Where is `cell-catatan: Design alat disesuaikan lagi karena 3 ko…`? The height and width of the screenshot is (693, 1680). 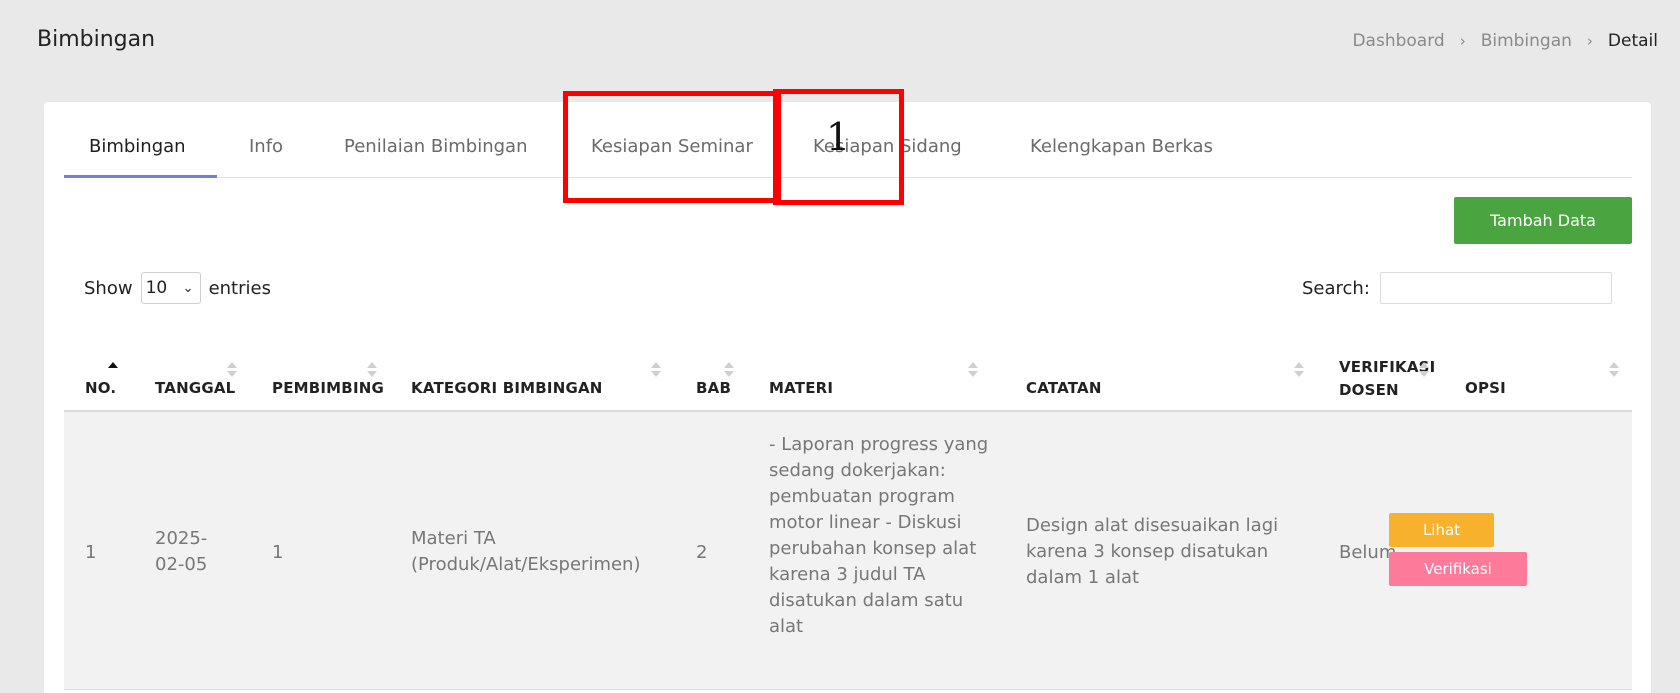
cell-catatan: Design alat disesuaikan lagi karena 3 ko… is located at coordinates (1152, 551).